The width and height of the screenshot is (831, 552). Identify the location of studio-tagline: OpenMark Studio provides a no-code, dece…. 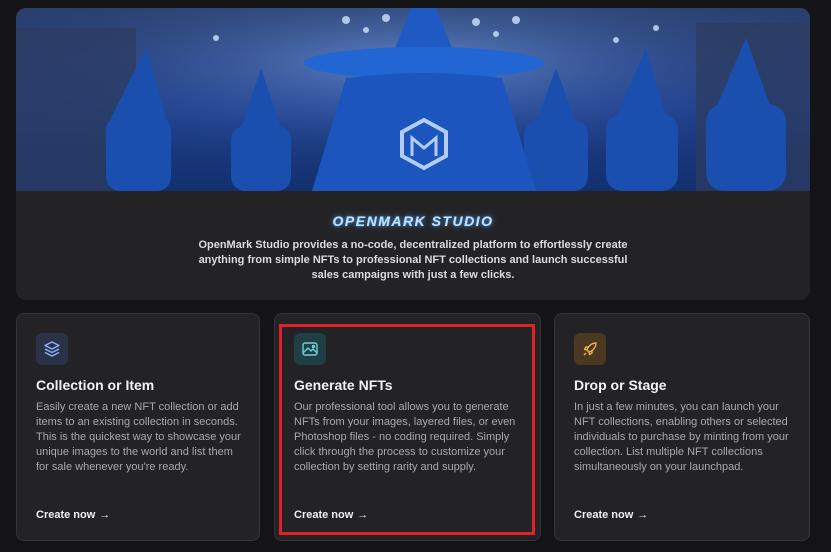
(413, 260).